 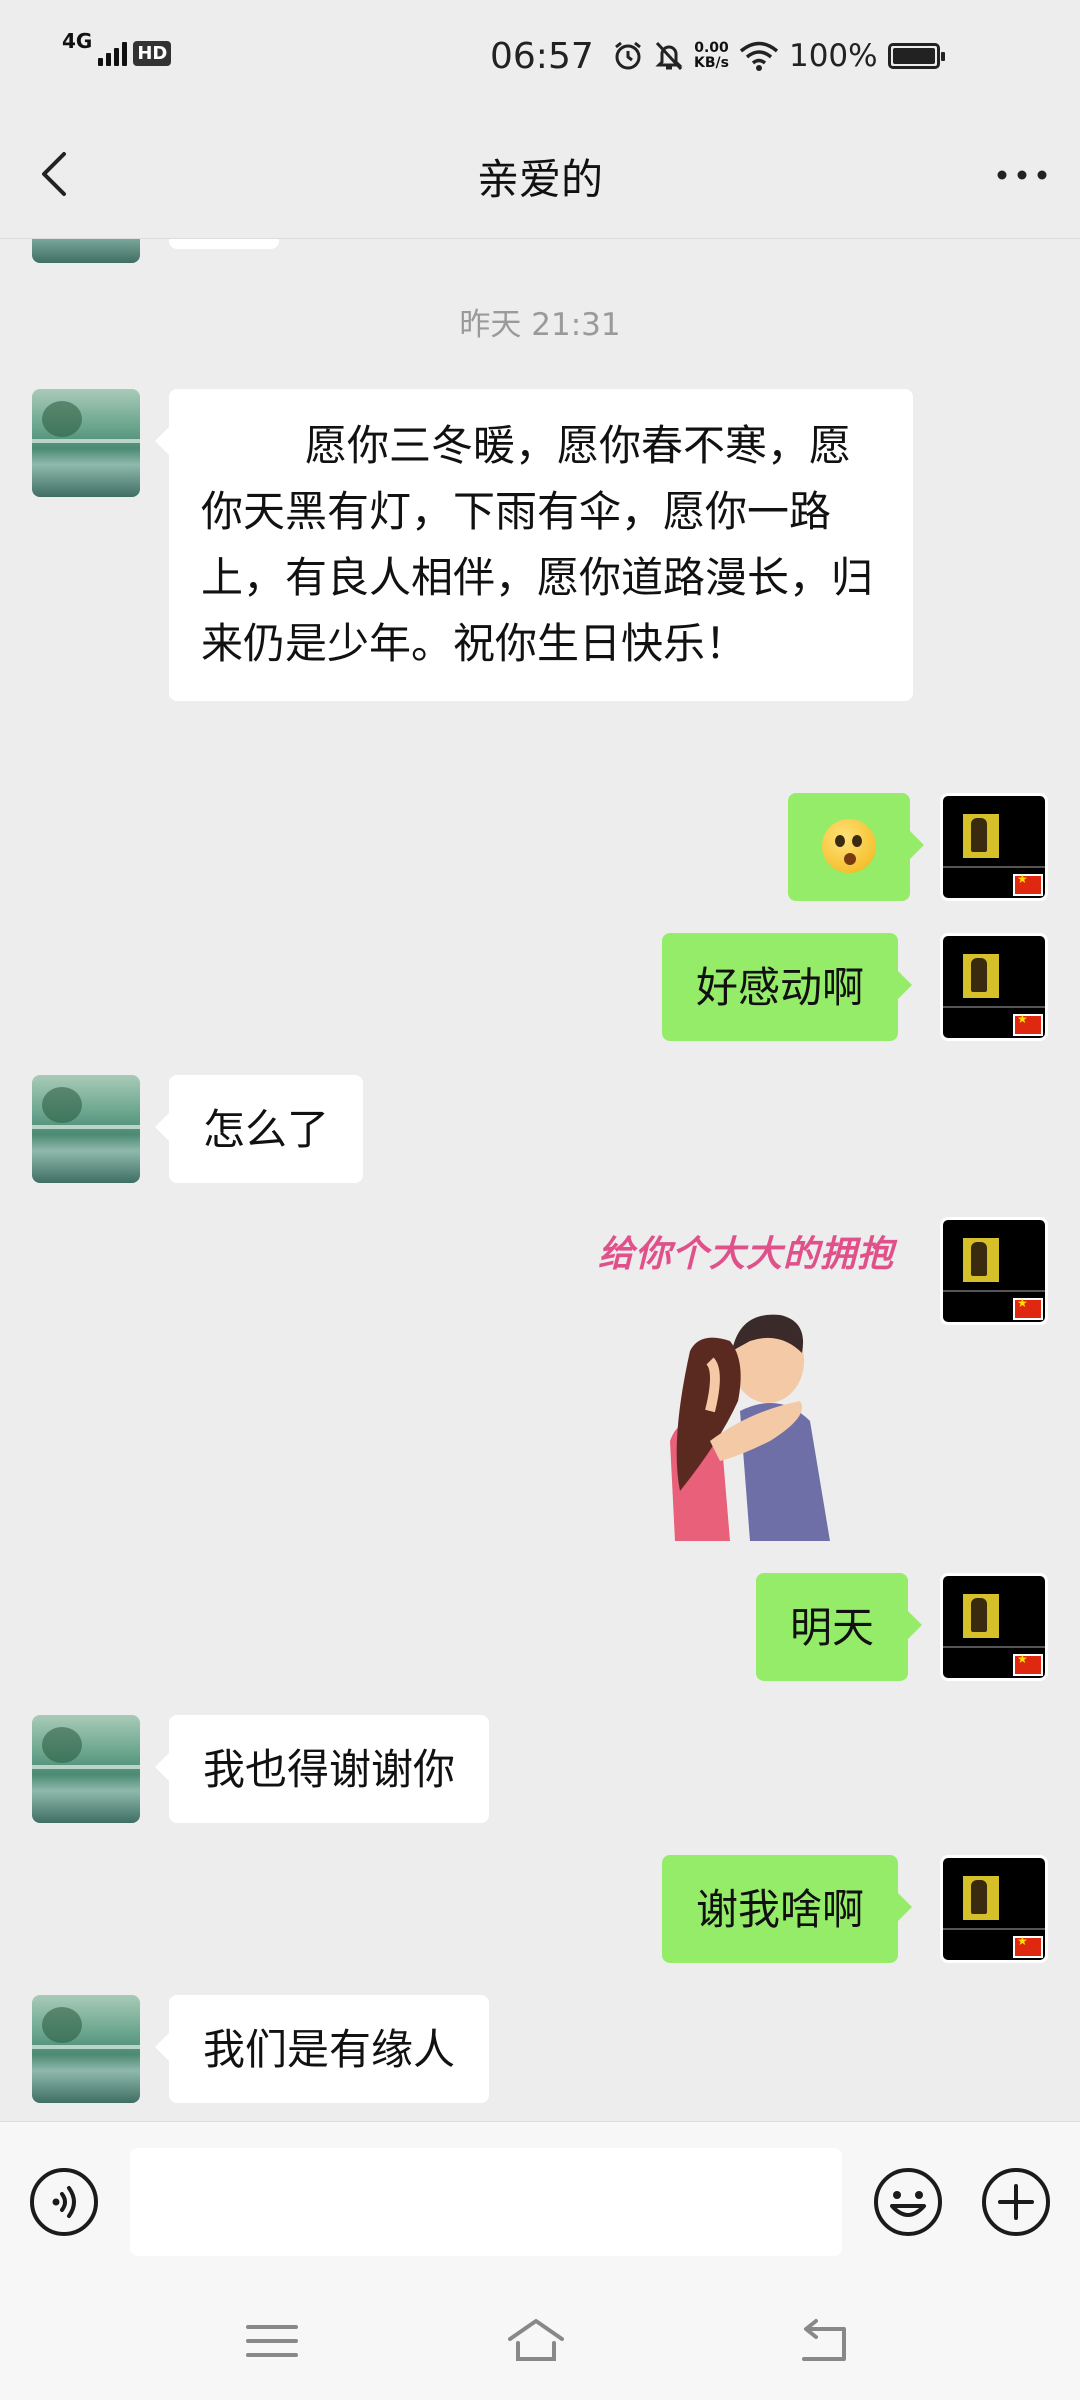 I want to click on hd-badge: HD, so click(x=152, y=53).